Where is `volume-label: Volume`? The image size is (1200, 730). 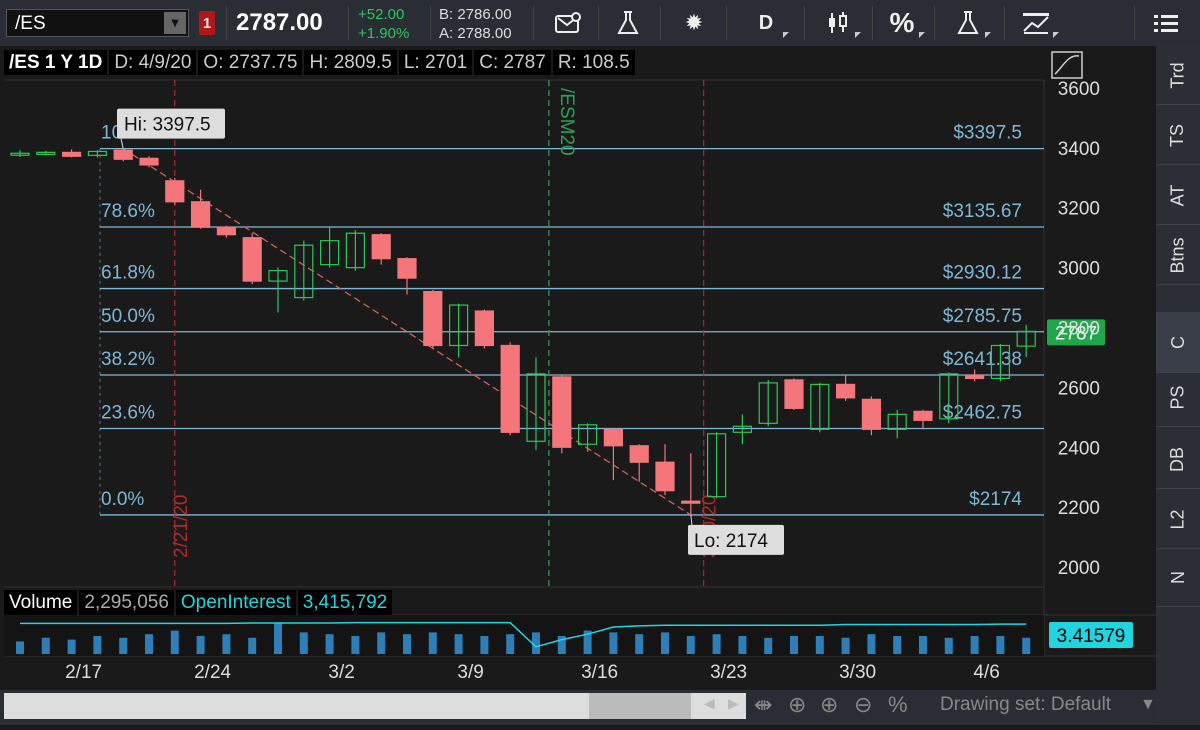
volume-label: Volume is located at coordinates (41, 602).